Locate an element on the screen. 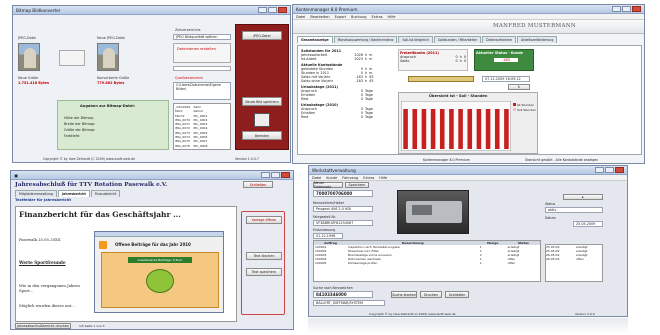  tab-item: Sollstunden / Mitarbeiter is located at coordinates (457, 39).